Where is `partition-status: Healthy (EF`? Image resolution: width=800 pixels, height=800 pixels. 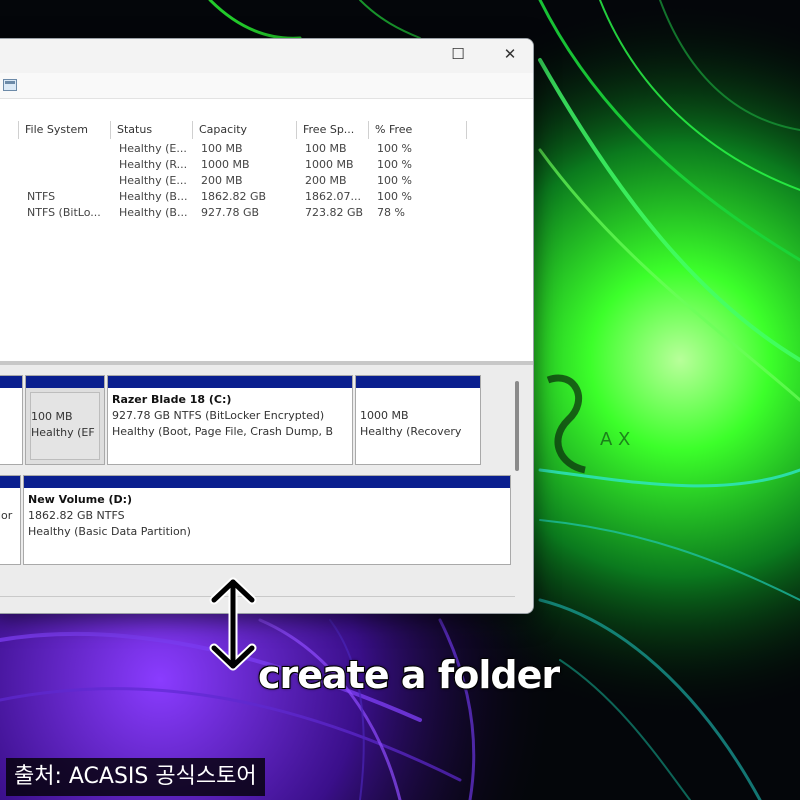 partition-status: Healthy (EF is located at coordinates (63, 432).